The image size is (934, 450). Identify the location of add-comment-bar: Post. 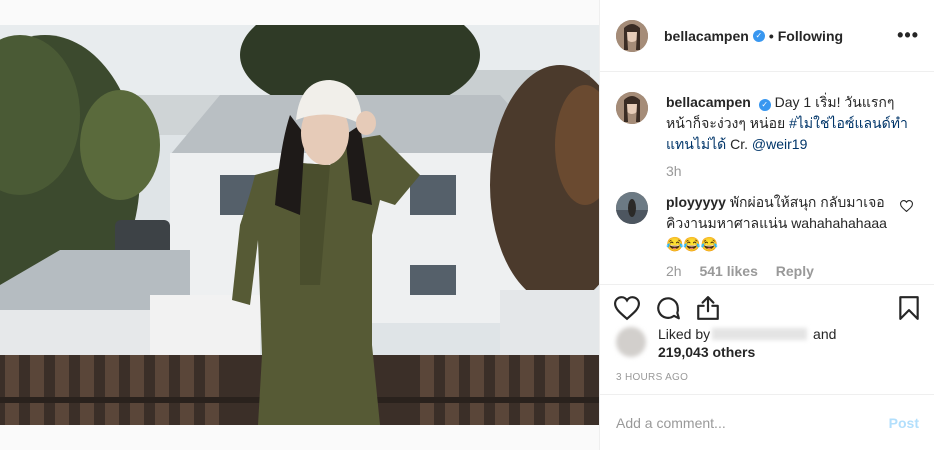
(767, 422).